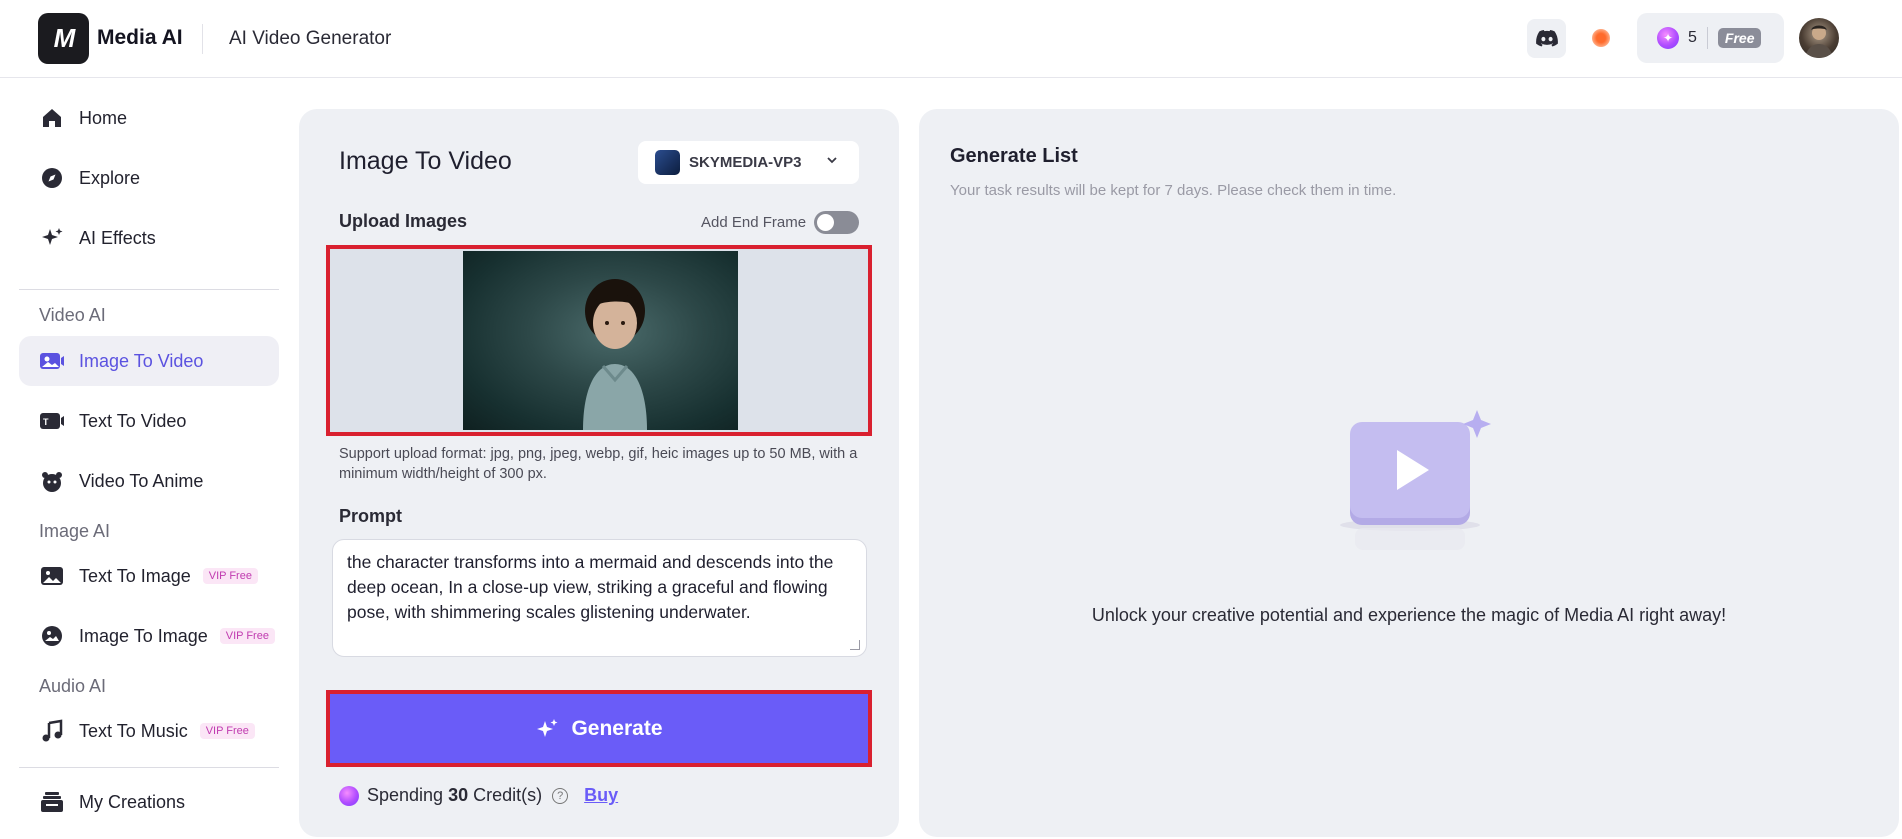 The width and height of the screenshot is (1902, 839). Describe the element at coordinates (508, 795) in the screenshot. I see `spending-suffix: Credit(s)` at that location.